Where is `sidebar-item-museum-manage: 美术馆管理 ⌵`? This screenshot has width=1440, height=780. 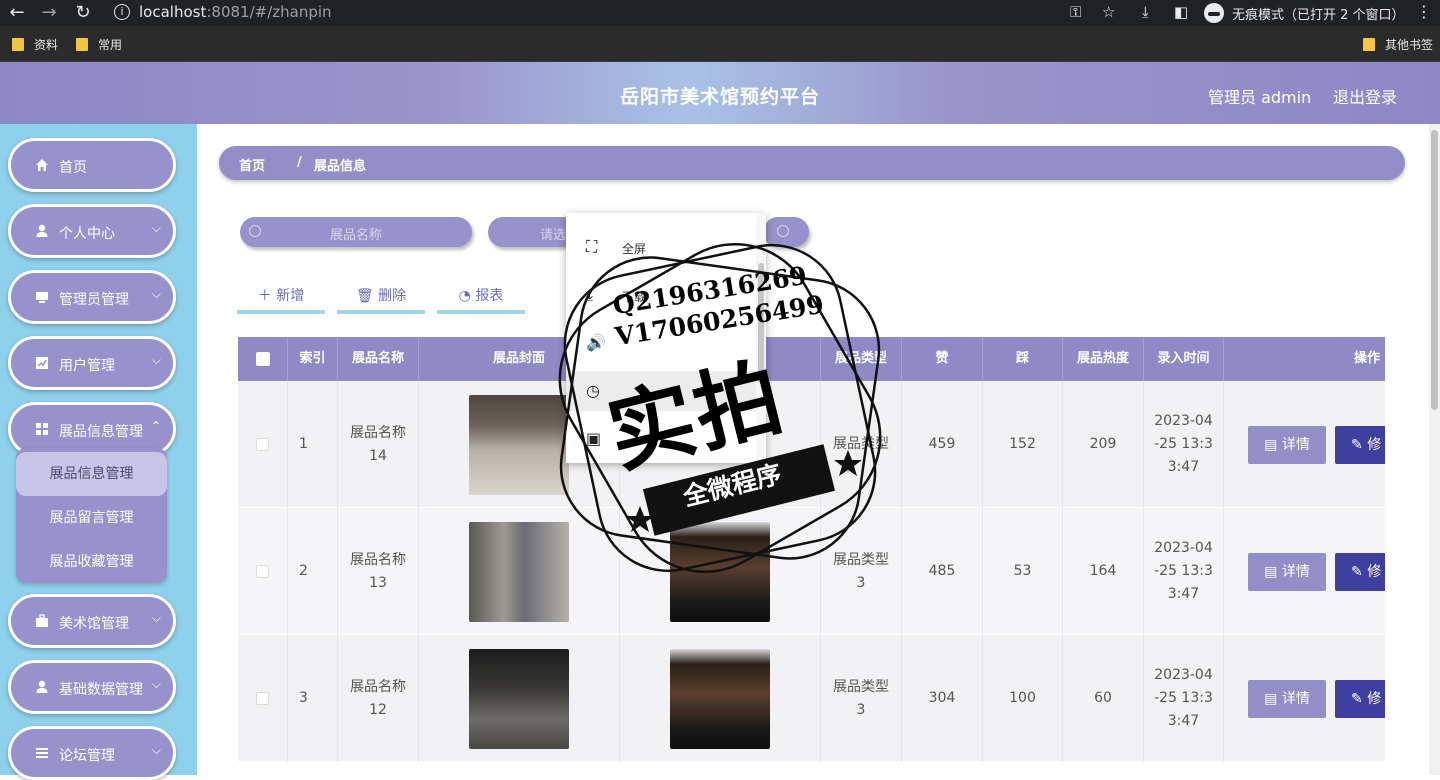 sidebar-item-museum-manage: 美术馆管理 ⌵ is located at coordinates (92, 621).